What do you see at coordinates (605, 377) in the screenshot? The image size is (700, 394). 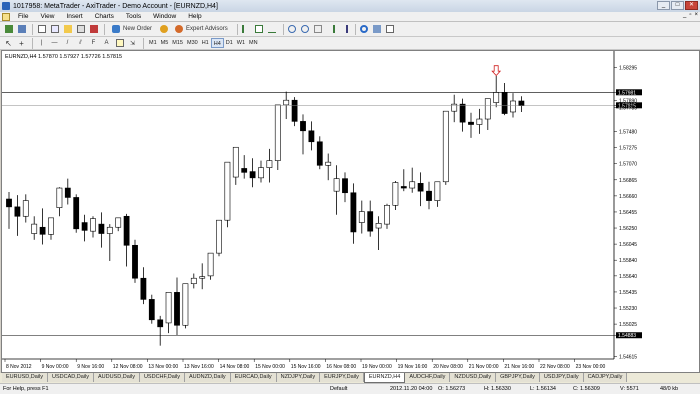 I see `chart-tab-cadjpy-daily: CADJPY,Daily` at bounding box center [605, 377].